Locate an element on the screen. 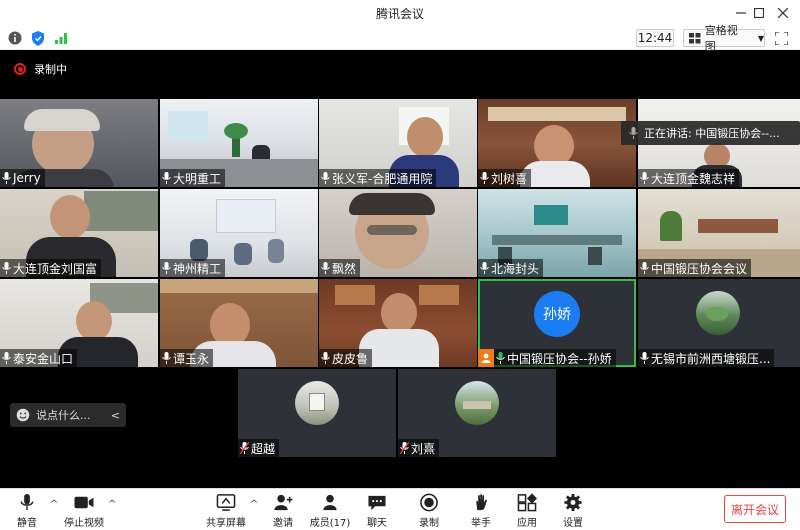  participant-name: 大连顶金刘国富 is located at coordinates (55, 268).